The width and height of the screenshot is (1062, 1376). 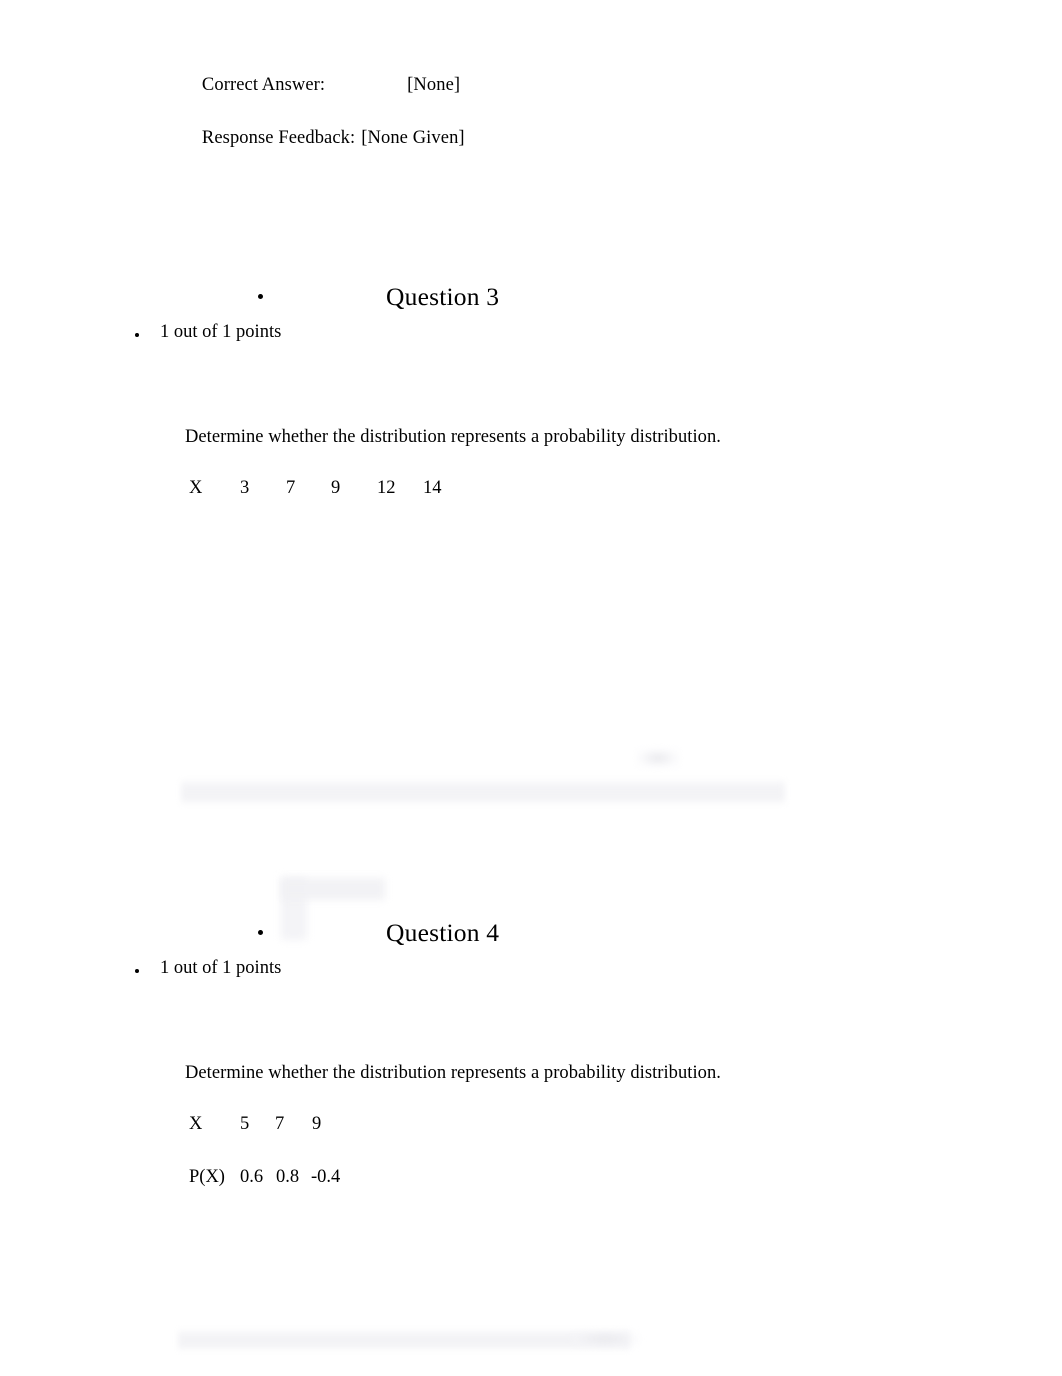 What do you see at coordinates (531, 937) in the screenshot?
I see `question-4-header: Question 4` at bounding box center [531, 937].